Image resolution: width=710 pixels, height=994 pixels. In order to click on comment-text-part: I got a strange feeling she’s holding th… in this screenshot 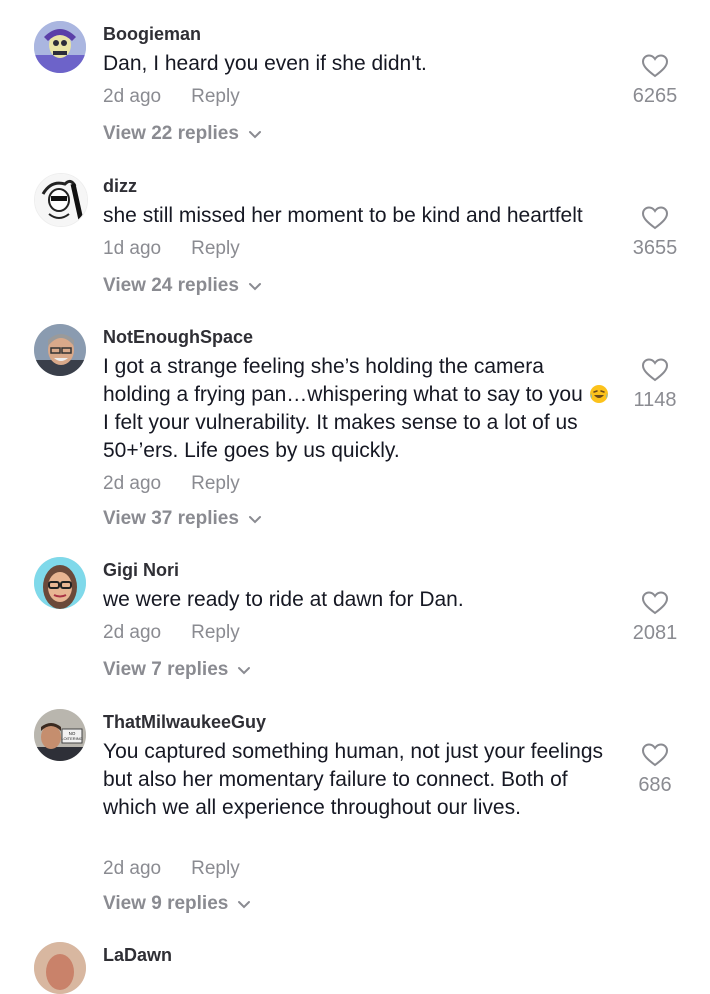, I will do `click(343, 380)`.